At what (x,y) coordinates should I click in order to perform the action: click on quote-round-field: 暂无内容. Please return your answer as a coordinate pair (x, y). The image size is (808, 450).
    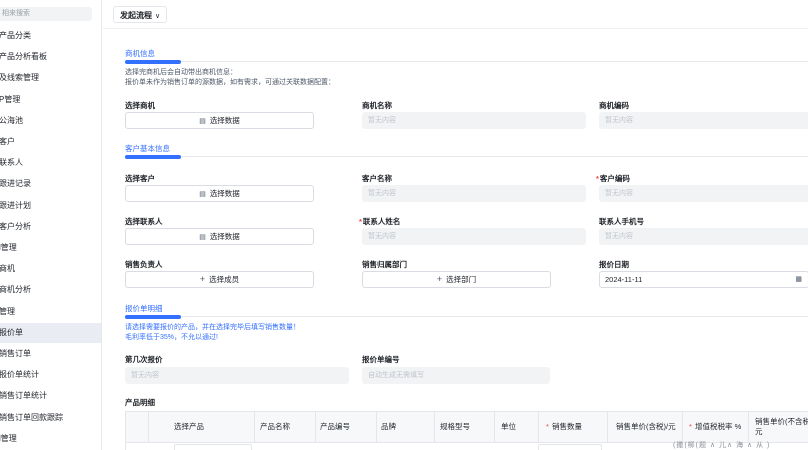
    Looking at the image, I should click on (237, 375).